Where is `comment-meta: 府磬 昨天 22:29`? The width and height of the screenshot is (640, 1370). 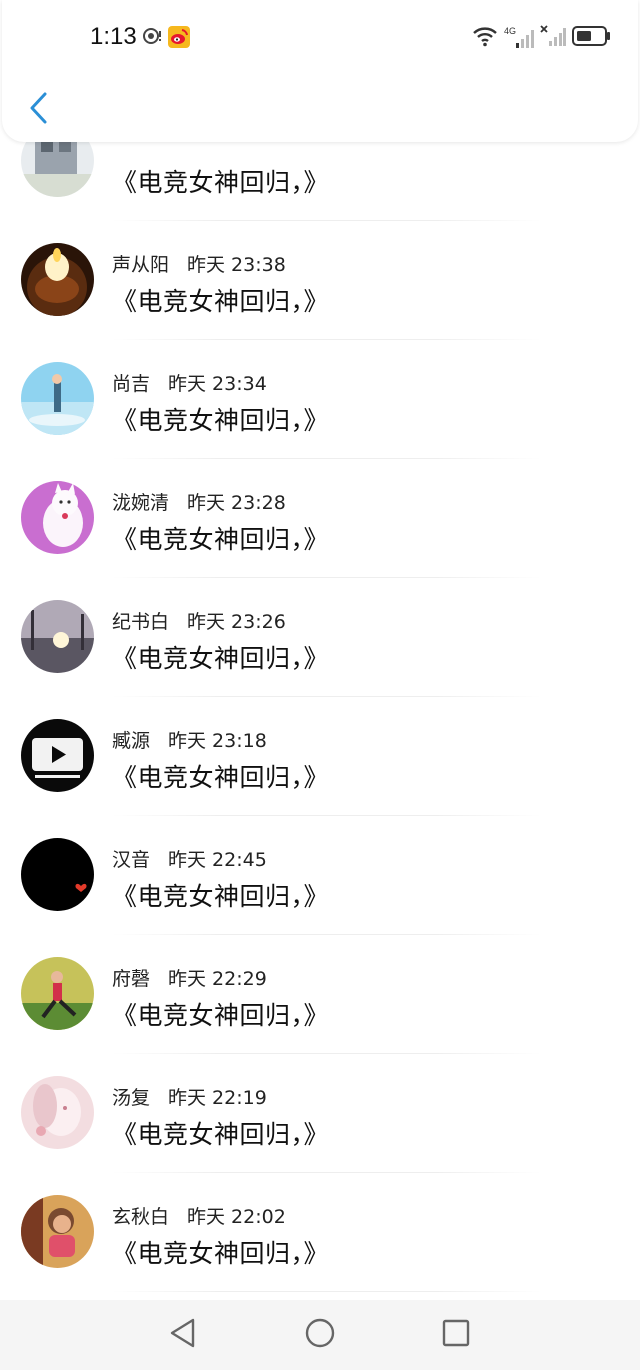 comment-meta: 府磬 昨天 22:29 is located at coordinates (189, 977).